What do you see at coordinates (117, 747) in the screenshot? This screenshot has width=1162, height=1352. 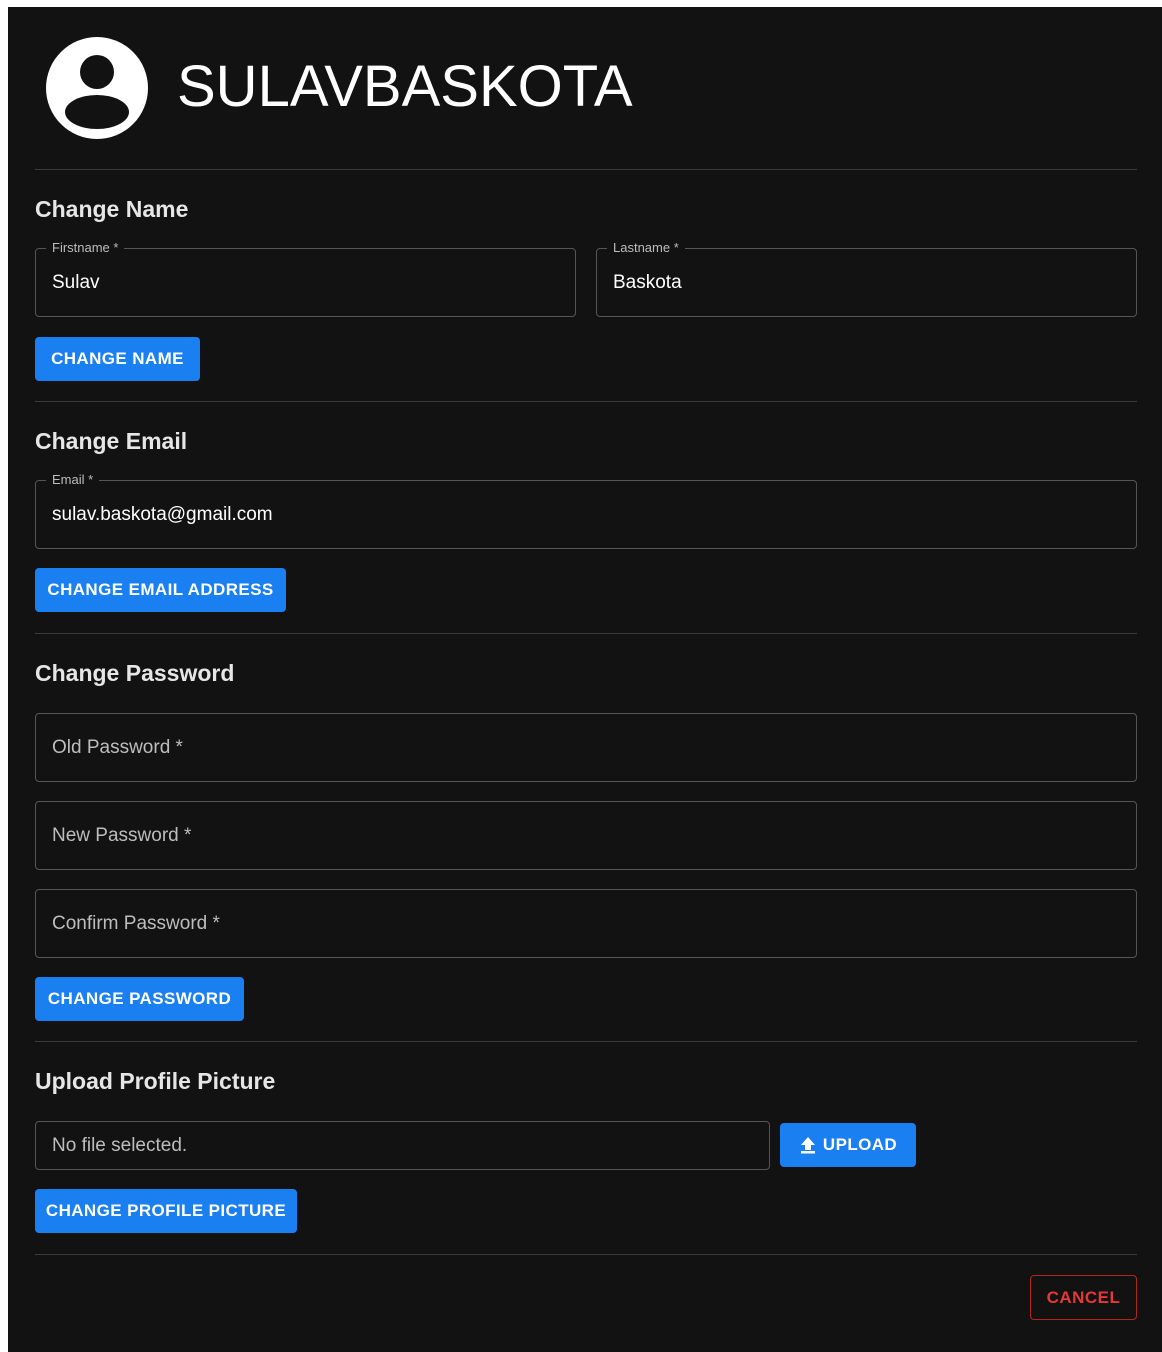 I see `old-password-placeholder: Old Password *` at bounding box center [117, 747].